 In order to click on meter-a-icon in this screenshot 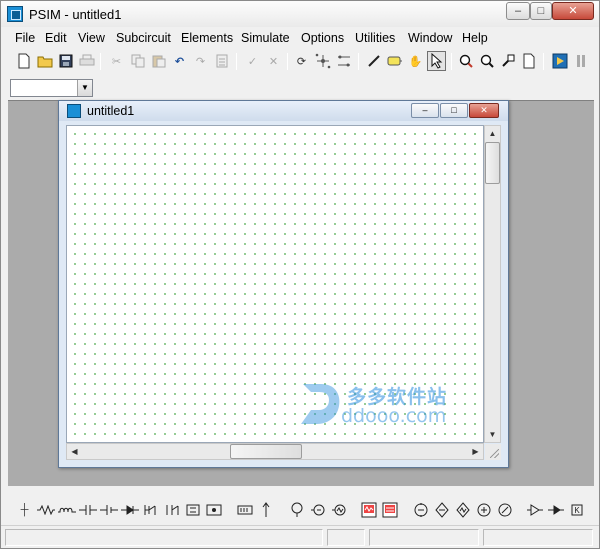, I will do `click(441, 510)`.